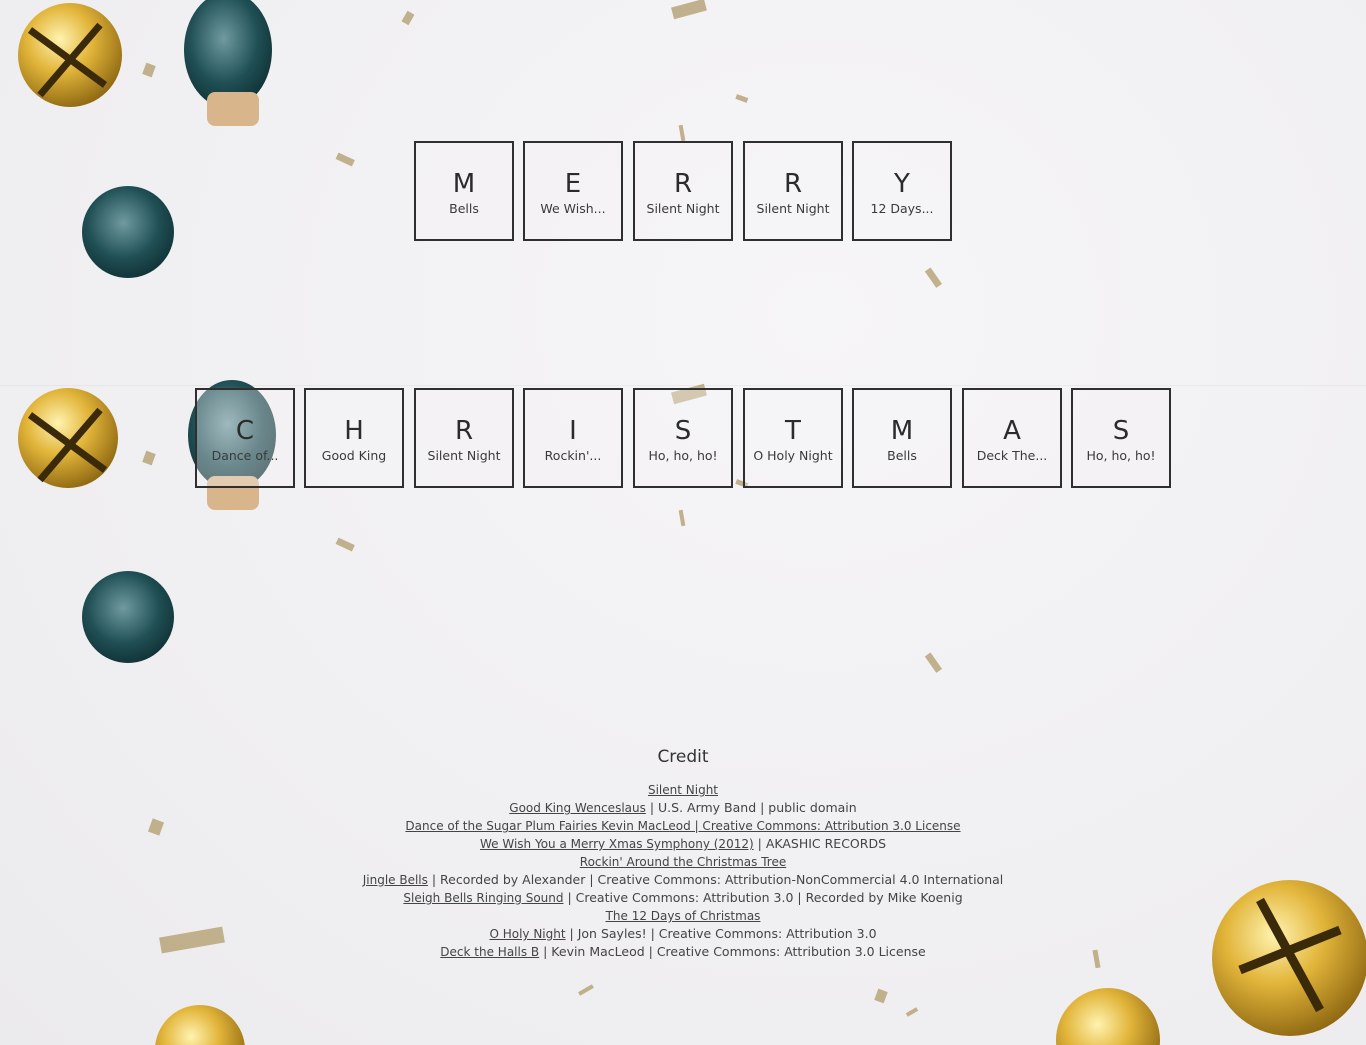 The image size is (1366, 1045). What do you see at coordinates (683, 385) in the screenshot?
I see `image-band-seam` at bounding box center [683, 385].